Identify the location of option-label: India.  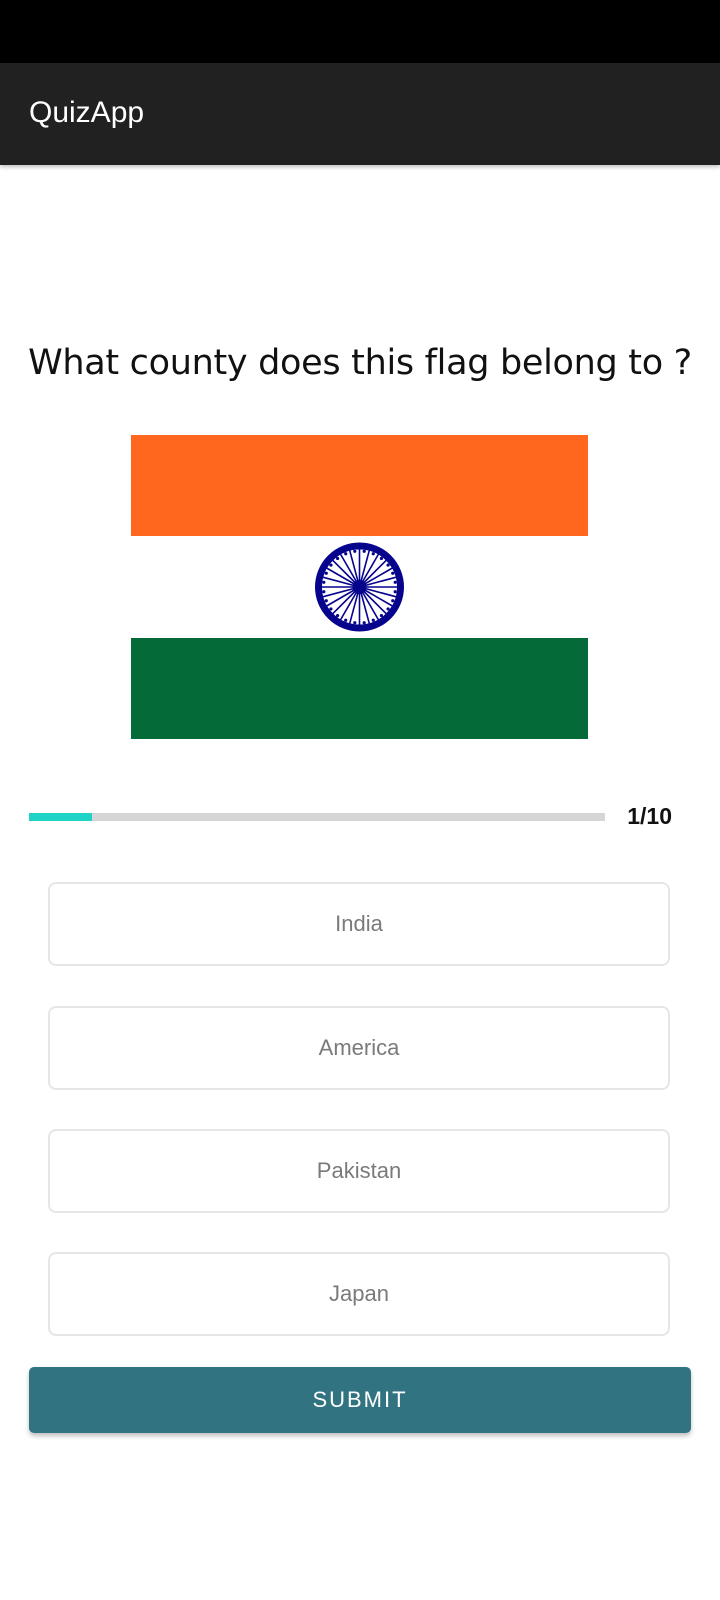
(359, 923).